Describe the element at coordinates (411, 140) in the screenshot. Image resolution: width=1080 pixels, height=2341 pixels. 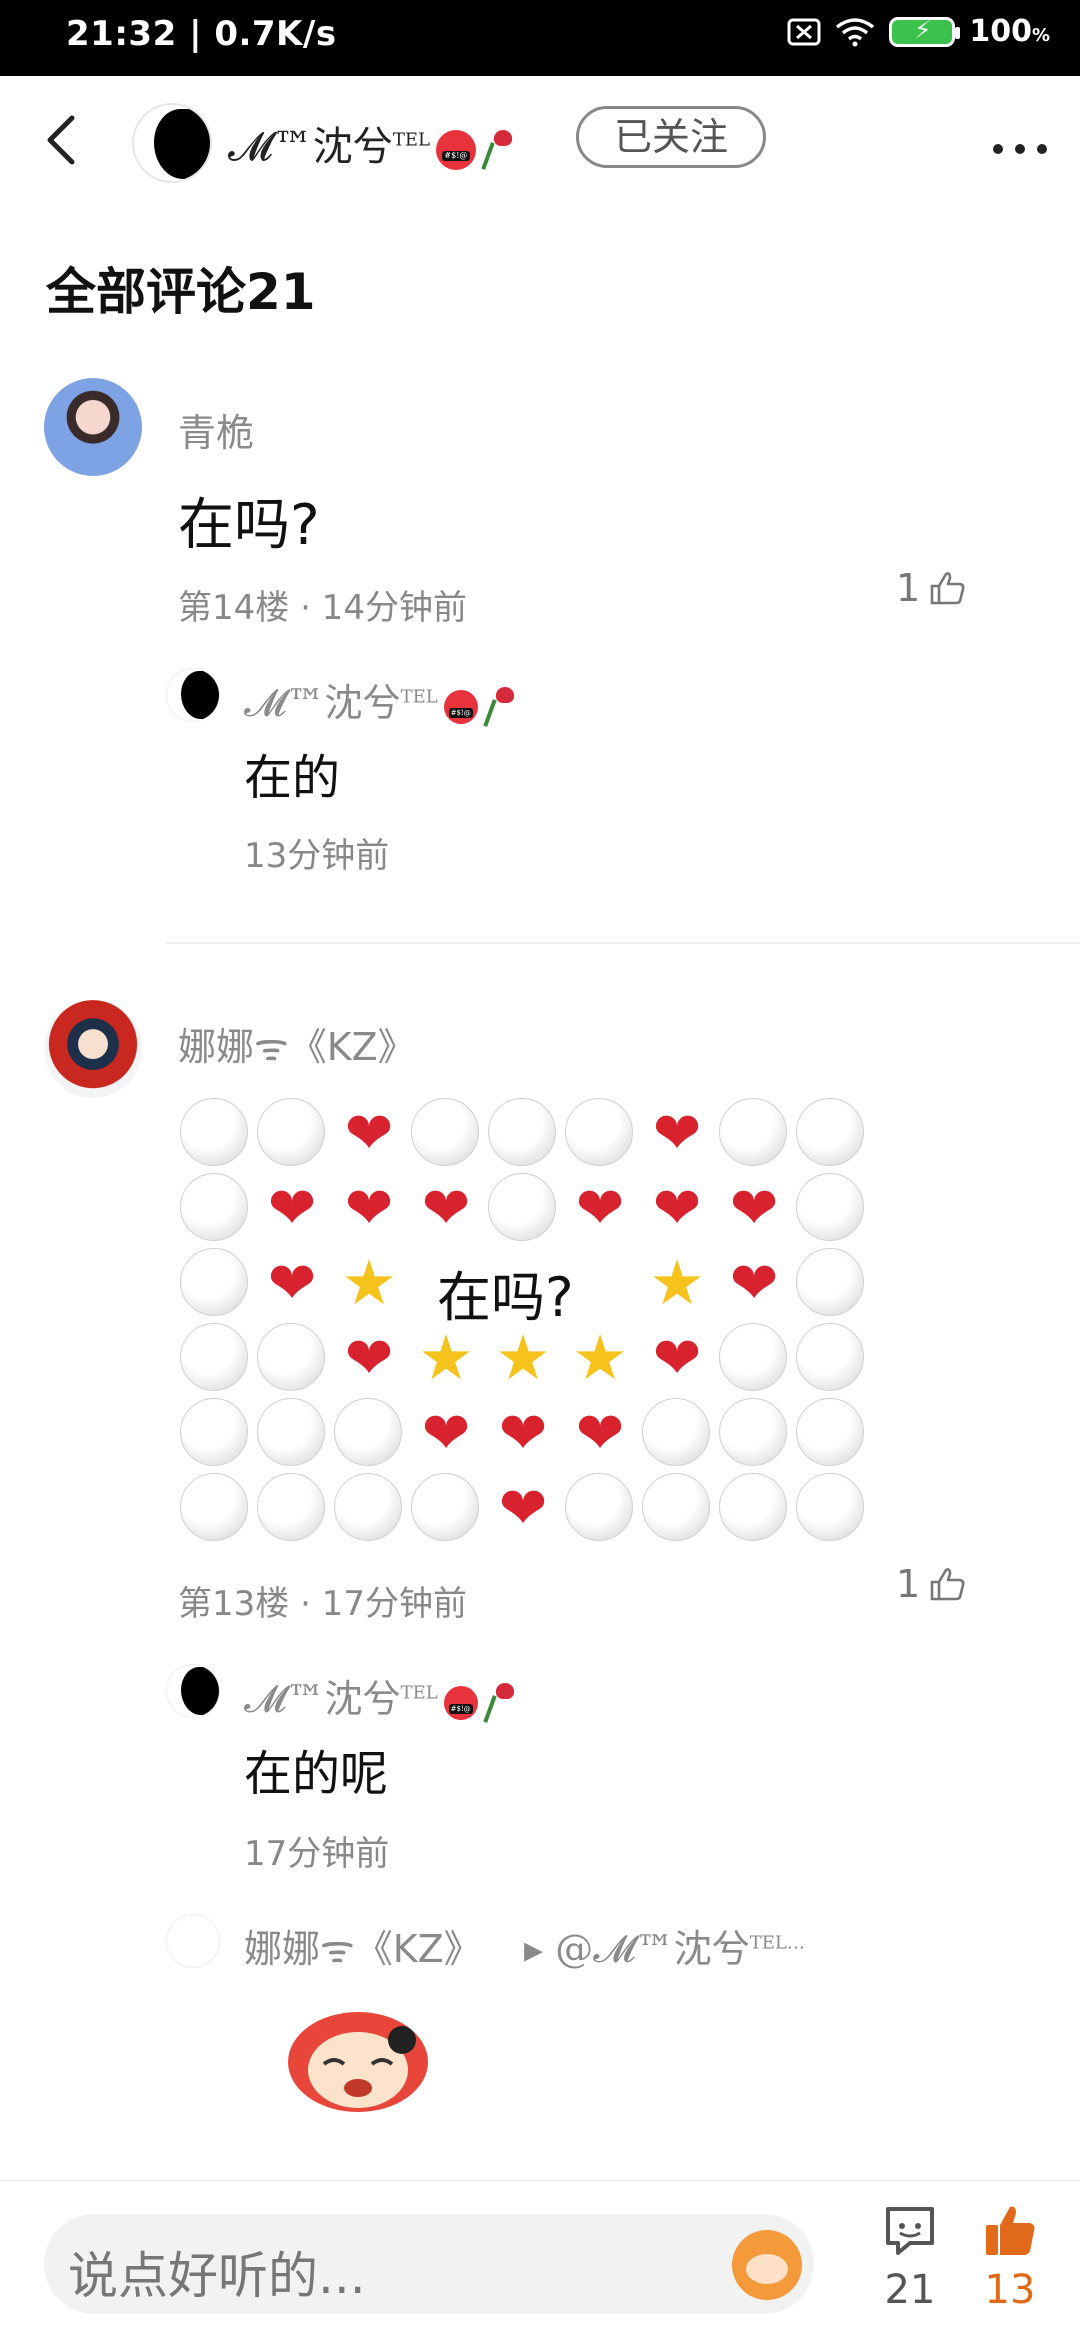
I see `author-name-suffix: TEL` at that location.